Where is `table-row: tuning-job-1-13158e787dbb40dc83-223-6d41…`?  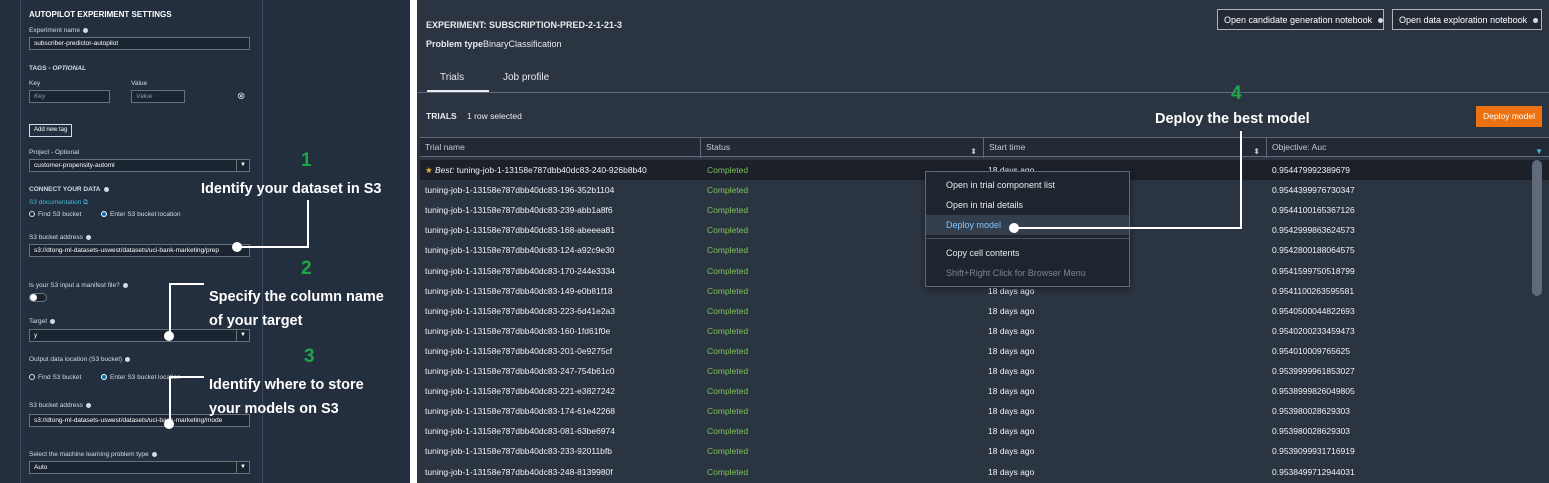 table-row: tuning-job-1-13158e787dbb40dc83-223-6d41… is located at coordinates (984, 311).